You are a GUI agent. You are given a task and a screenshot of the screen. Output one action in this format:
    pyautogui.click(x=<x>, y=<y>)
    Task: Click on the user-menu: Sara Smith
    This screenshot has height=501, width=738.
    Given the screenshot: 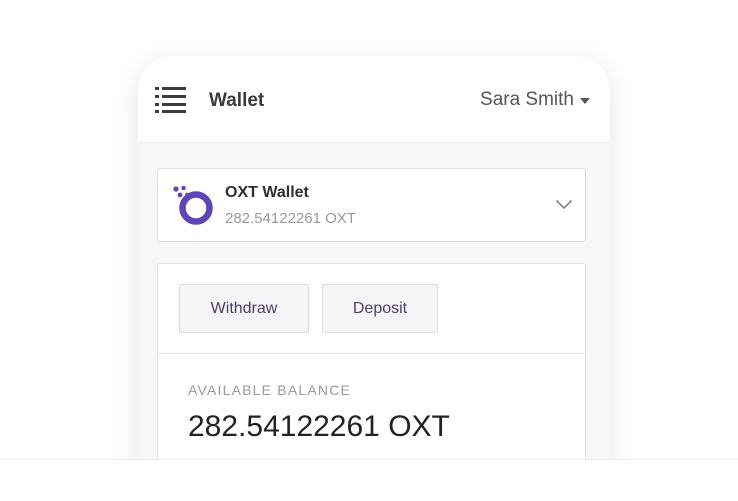 What is the action you would take?
    pyautogui.click(x=535, y=100)
    